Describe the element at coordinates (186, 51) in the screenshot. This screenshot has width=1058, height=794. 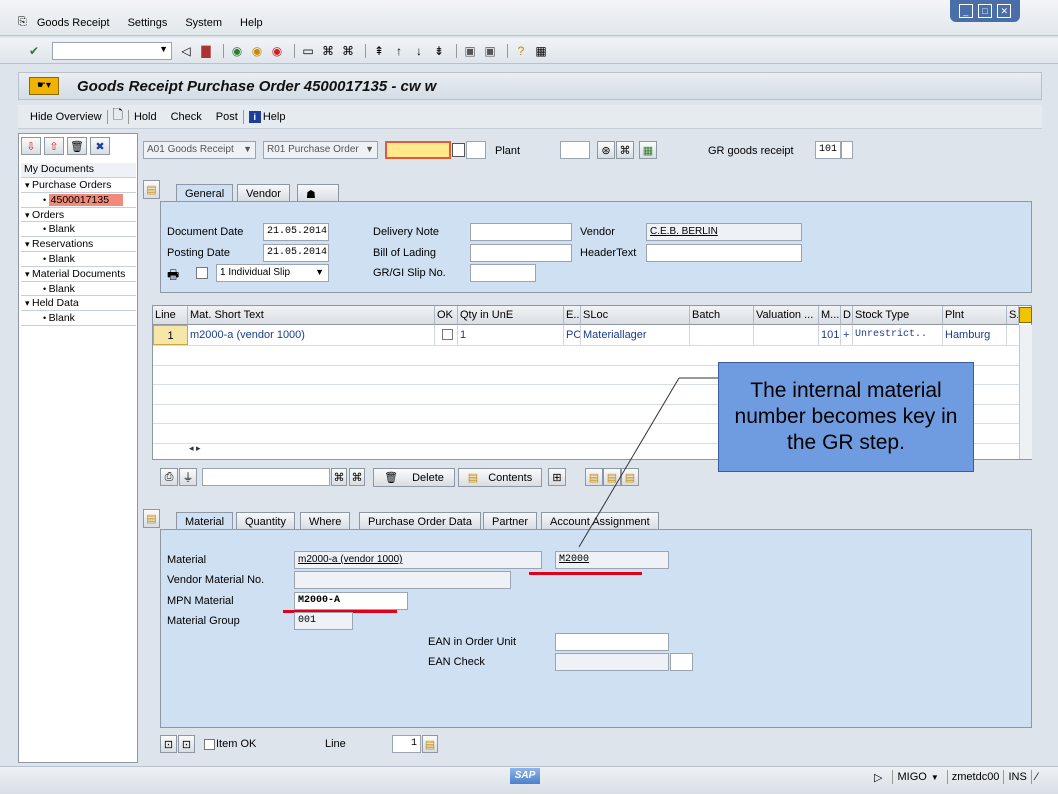
I see `back-arrow-icon: ◁` at that location.